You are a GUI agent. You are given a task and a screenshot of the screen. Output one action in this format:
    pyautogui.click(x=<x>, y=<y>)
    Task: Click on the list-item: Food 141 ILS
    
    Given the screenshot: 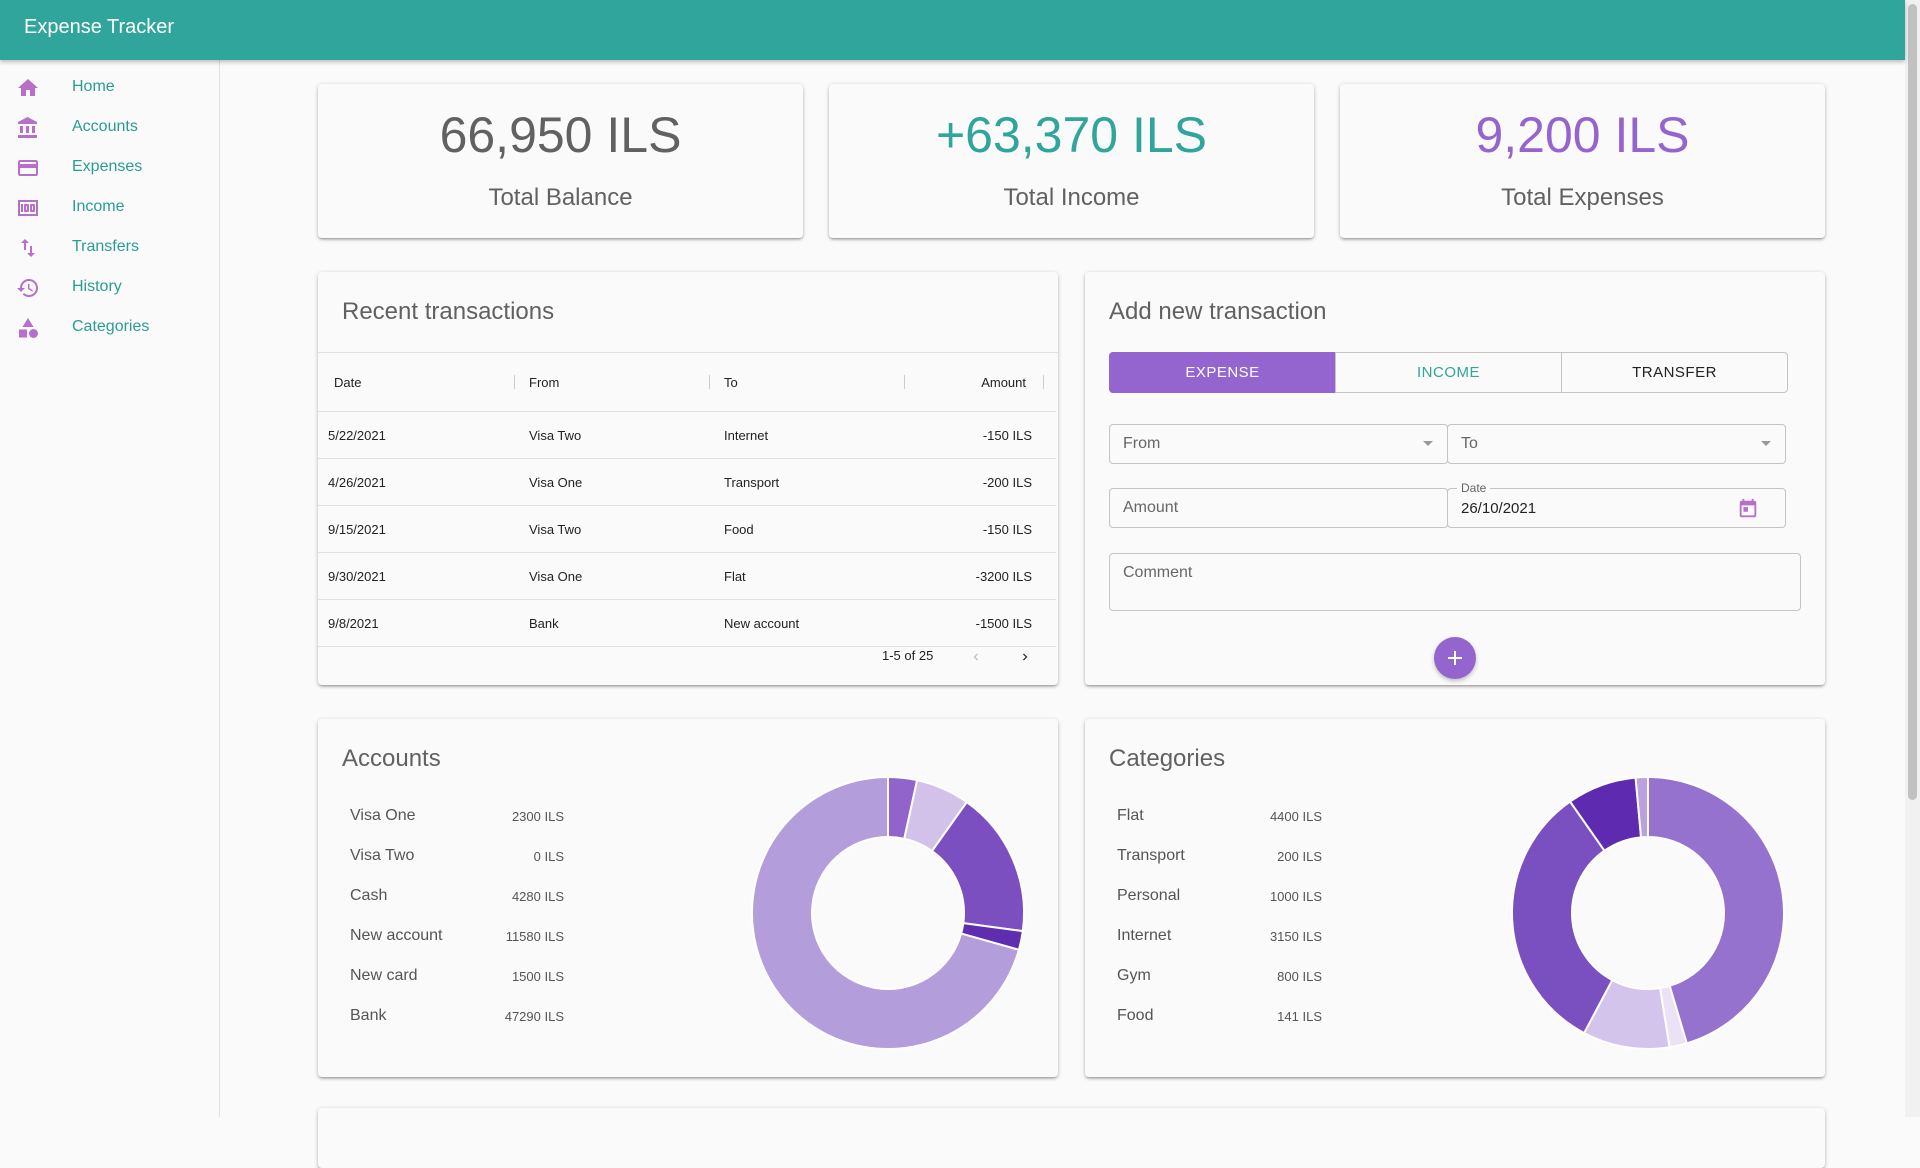 What is the action you would take?
    pyautogui.click(x=1235, y=1027)
    